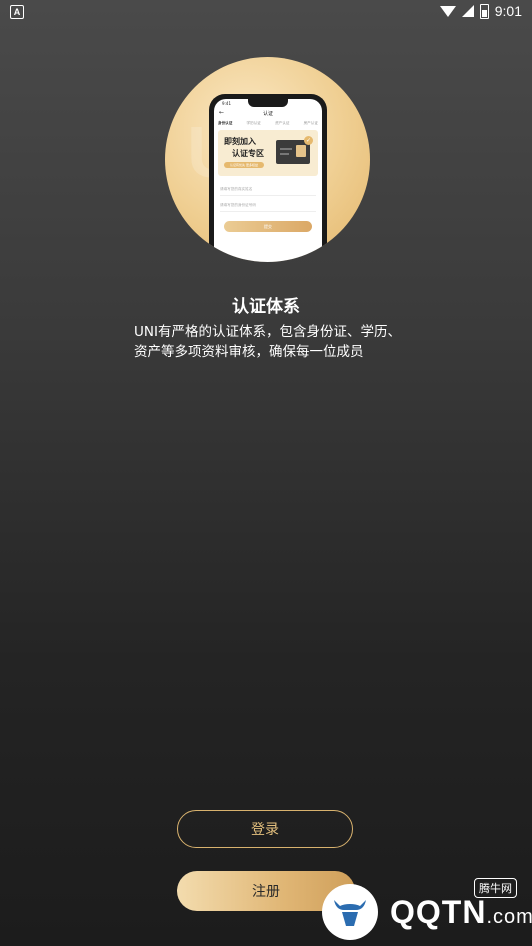 This screenshot has height=946, width=532. I want to click on mock-tab: 房产认证, so click(310, 123).